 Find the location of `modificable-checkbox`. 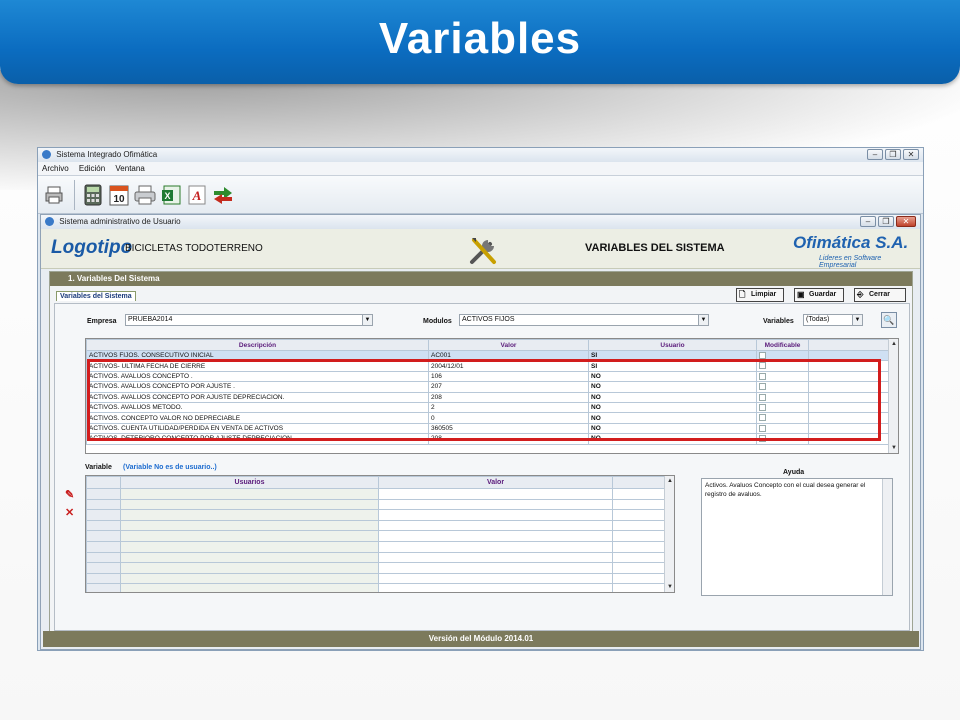

modificable-checkbox is located at coordinates (762, 355).